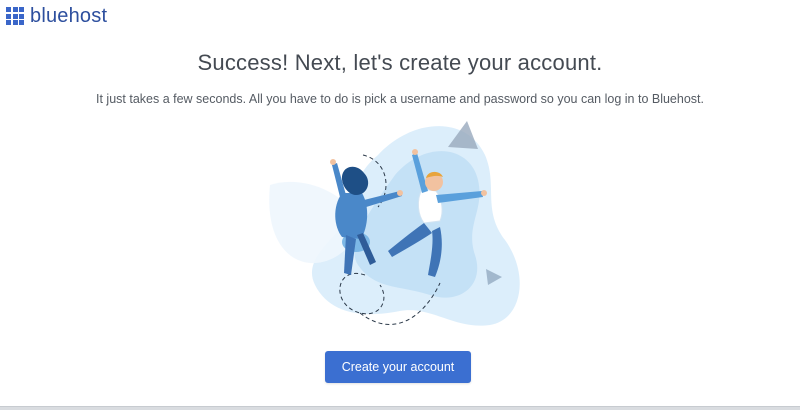 The width and height of the screenshot is (800, 410). Describe the element at coordinates (398, 367) in the screenshot. I see `create-account-button: Create your account` at that location.